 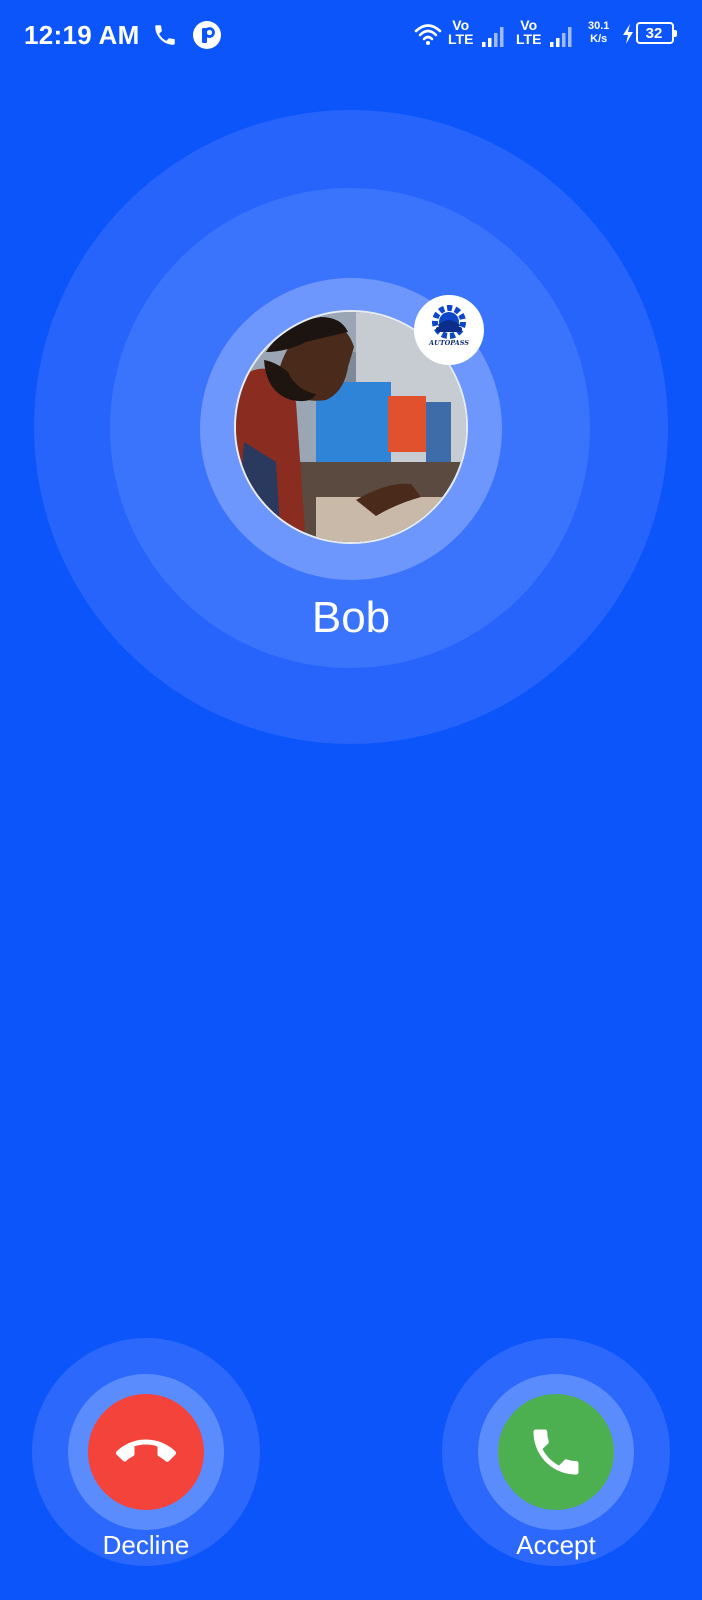 What do you see at coordinates (428, 34) in the screenshot?
I see `wifi-icon` at bounding box center [428, 34].